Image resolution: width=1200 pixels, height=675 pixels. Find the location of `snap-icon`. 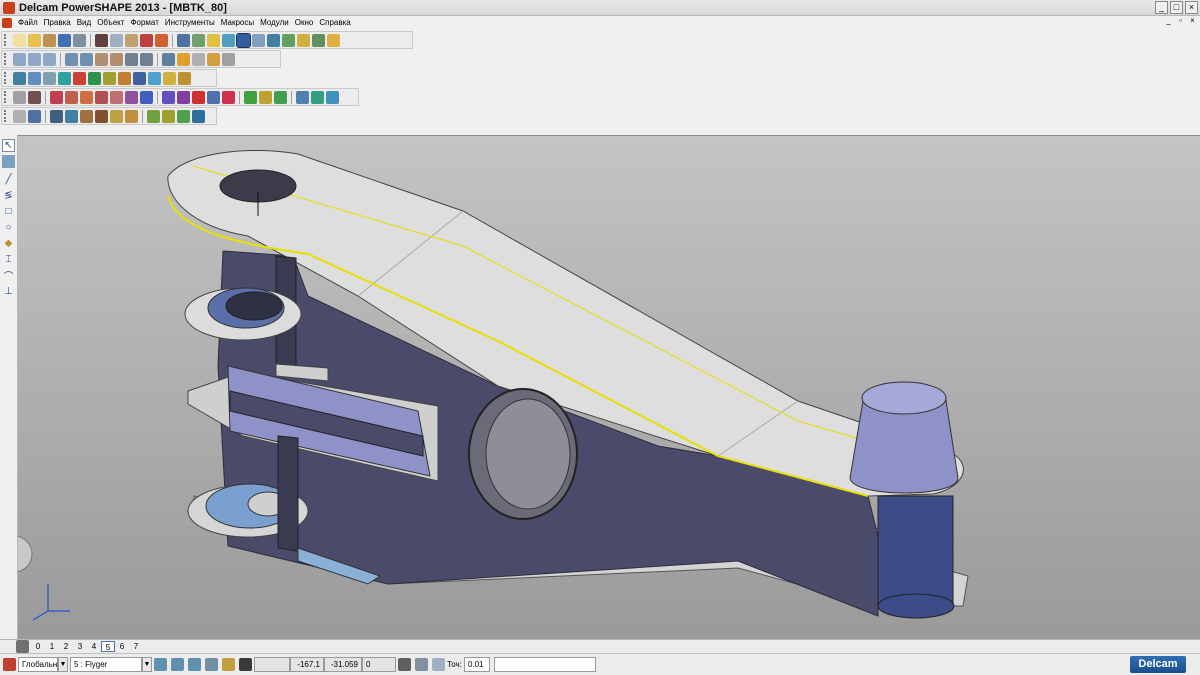

snap-icon is located at coordinates (160, 664).